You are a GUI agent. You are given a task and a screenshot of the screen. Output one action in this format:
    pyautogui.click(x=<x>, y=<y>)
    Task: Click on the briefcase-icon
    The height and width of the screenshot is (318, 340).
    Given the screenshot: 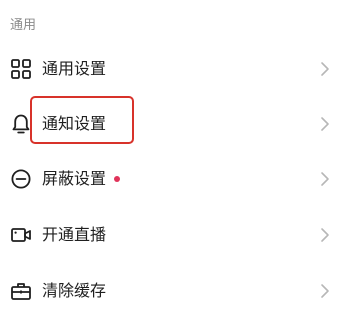 What is the action you would take?
    pyautogui.click(x=21, y=291)
    